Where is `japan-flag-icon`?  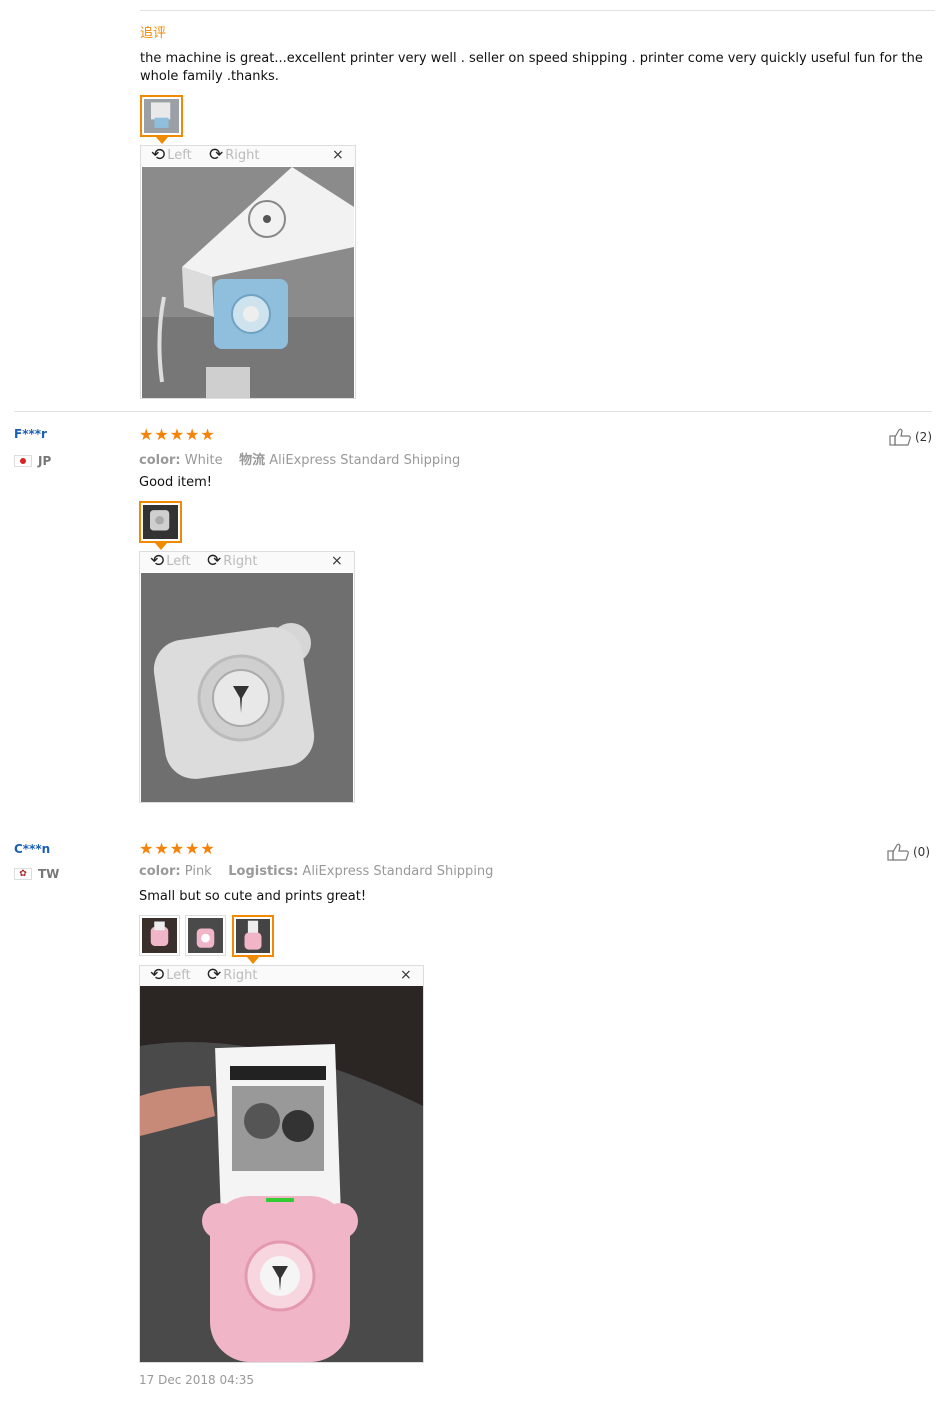
japan-flag-icon is located at coordinates (23, 461).